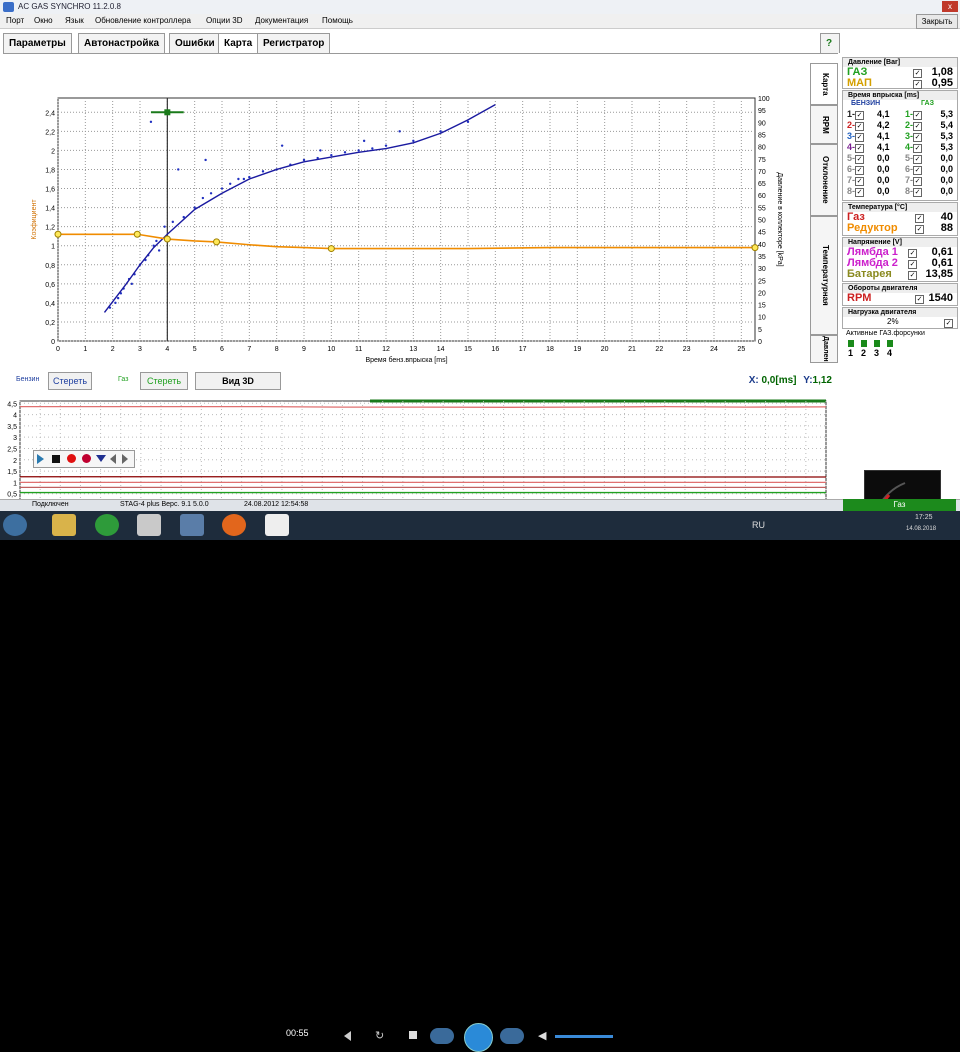 The width and height of the screenshot is (960, 1052). What do you see at coordinates (851, 147) in the screenshot?
I see `injection-petrol-number: 4-` at bounding box center [851, 147].